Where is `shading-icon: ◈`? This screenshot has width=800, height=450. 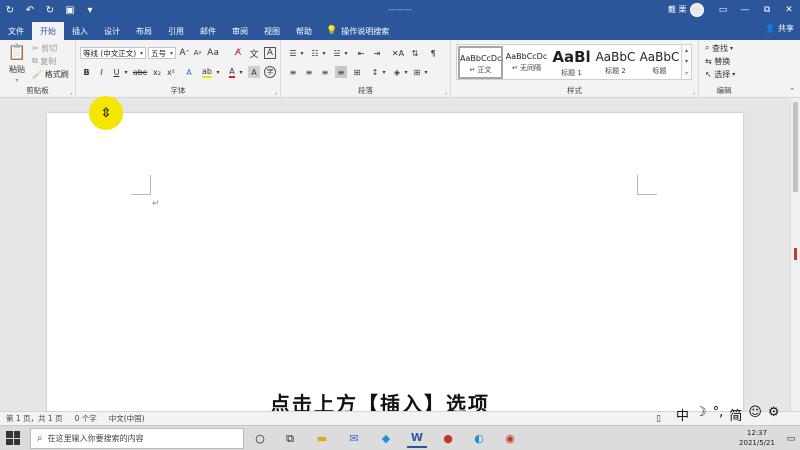 shading-icon: ◈ is located at coordinates (397, 72).